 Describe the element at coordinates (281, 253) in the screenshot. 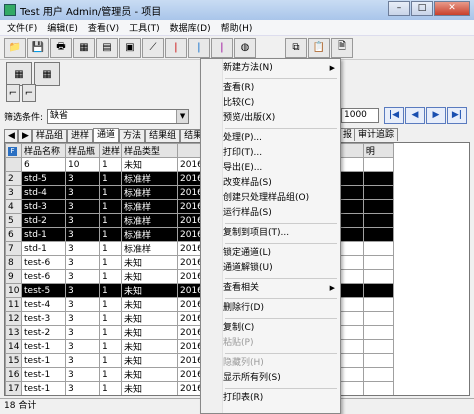

I see `context-menu-item: 锁定通道(L)` at that location.